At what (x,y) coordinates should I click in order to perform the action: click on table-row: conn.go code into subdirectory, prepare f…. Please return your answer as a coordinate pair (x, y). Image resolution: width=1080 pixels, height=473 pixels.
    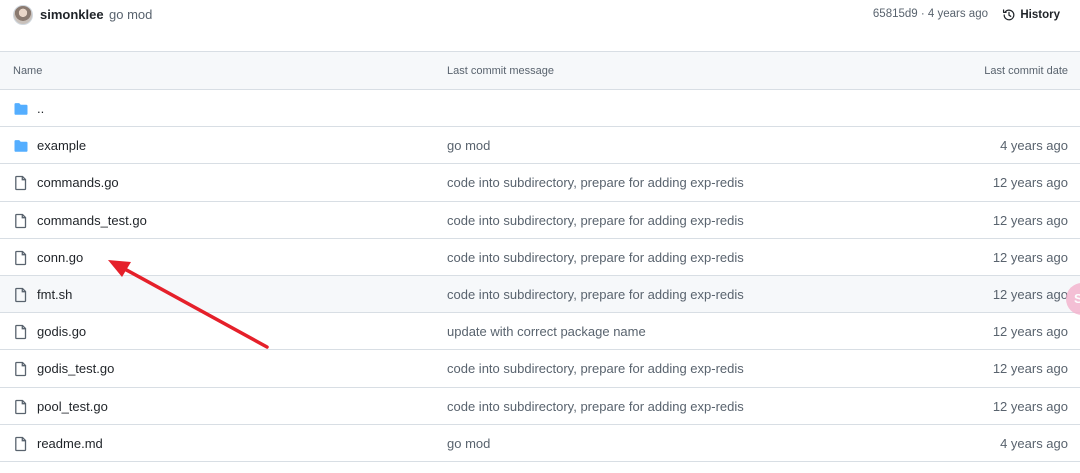
    Looking at the image, I should click on (540, 257).